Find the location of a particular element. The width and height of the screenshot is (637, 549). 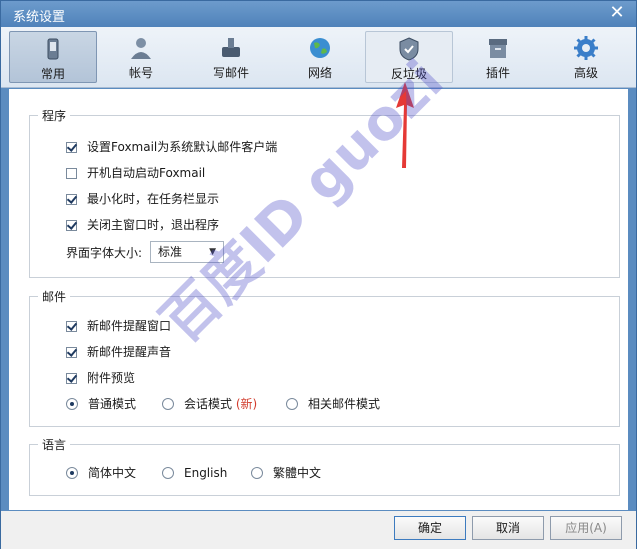

tab-account: 帐号 is located at coordinates (141, 57).